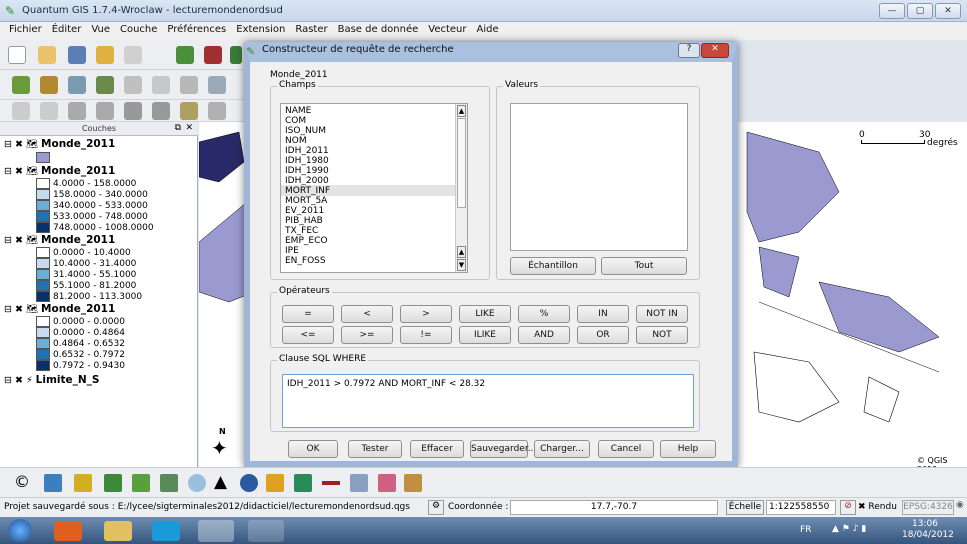  I want to click on list-item: IDH_2011, so click(307, 151).